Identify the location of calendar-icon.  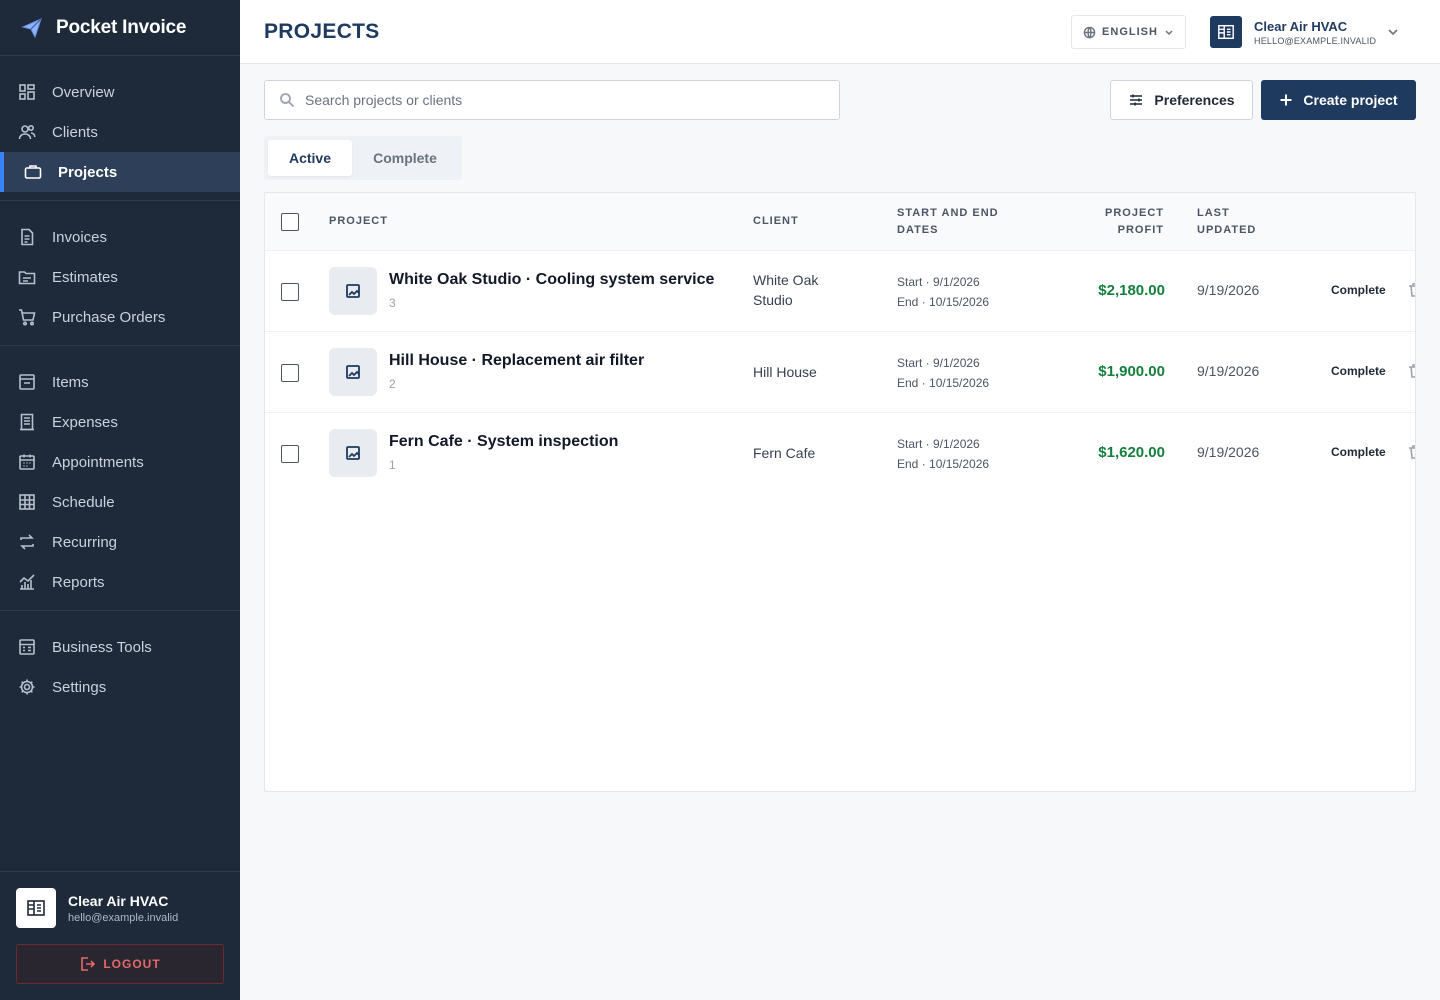
(27, 462).